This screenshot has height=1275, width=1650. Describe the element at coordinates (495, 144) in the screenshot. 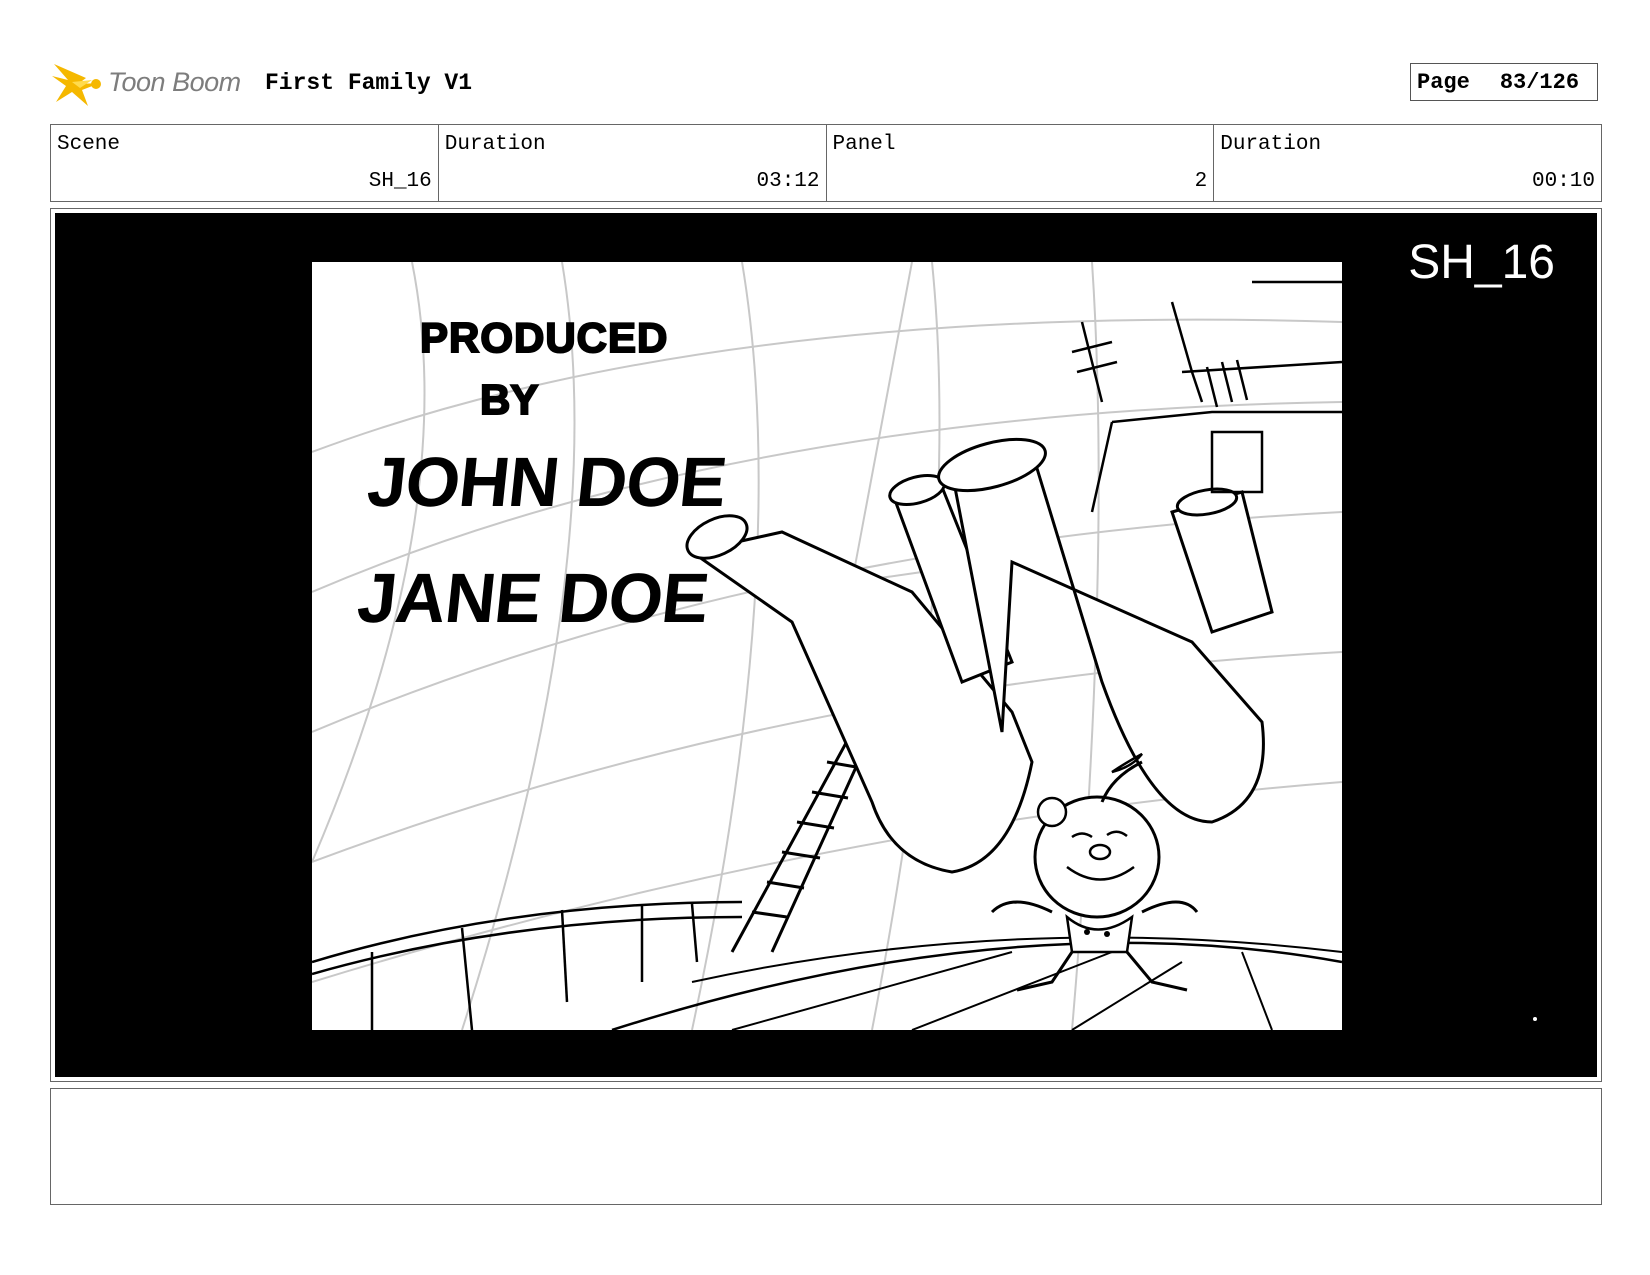

I see `scene-duration-label: Duration` at that location.